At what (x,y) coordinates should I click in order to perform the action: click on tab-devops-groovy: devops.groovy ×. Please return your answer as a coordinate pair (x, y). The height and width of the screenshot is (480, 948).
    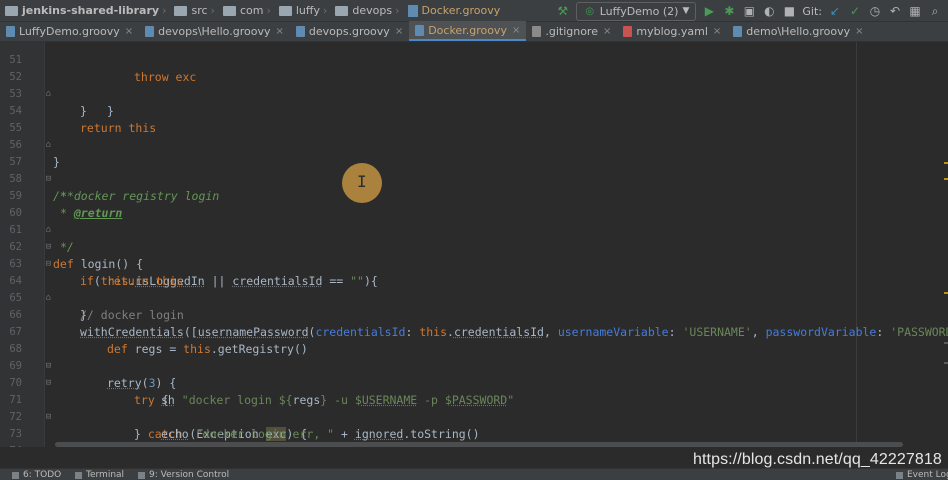
    Looking at the image, I should click on (349, 31).